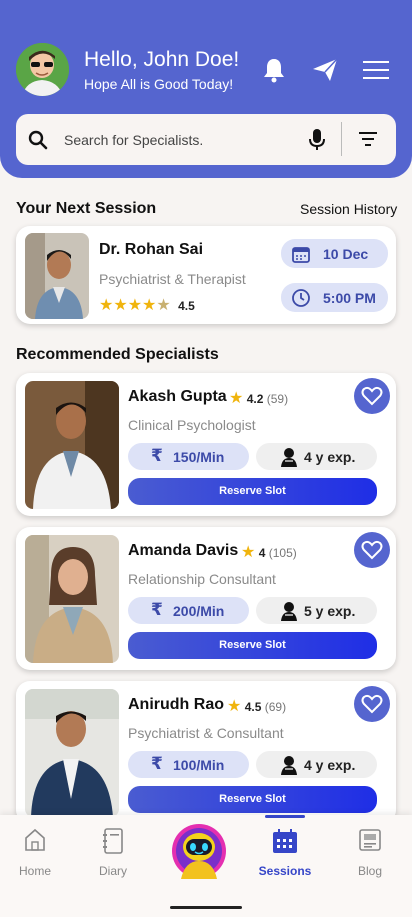 The width and height of the screenshot is (412, 917). Describe the element at coordinates (177, 396) in the screenshot. I see `specialist-name: Akash Gupta` at that location.